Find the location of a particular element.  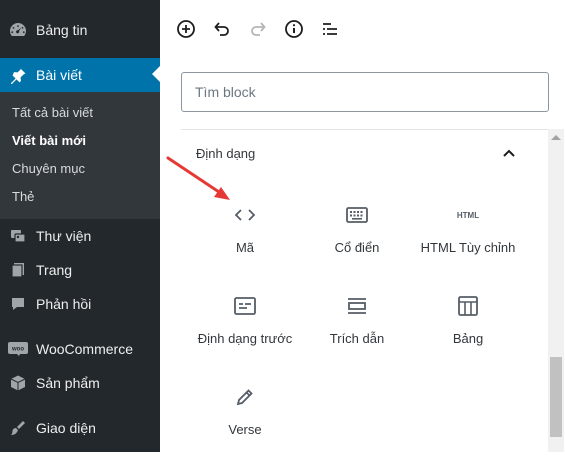

sidebar-item-woocommerce: woo WooCommerce is located at coordinates (80, 349).